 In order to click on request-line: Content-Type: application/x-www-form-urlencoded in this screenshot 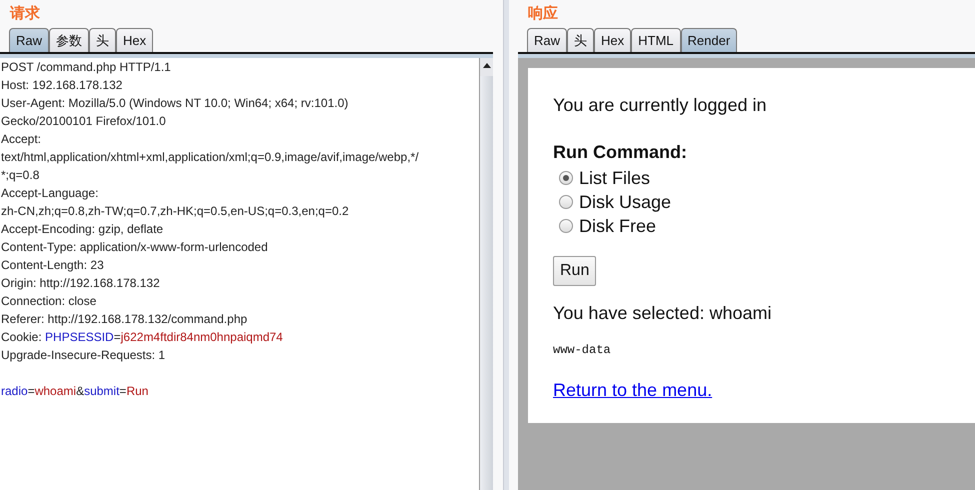, I will do `click(134, 247)`.